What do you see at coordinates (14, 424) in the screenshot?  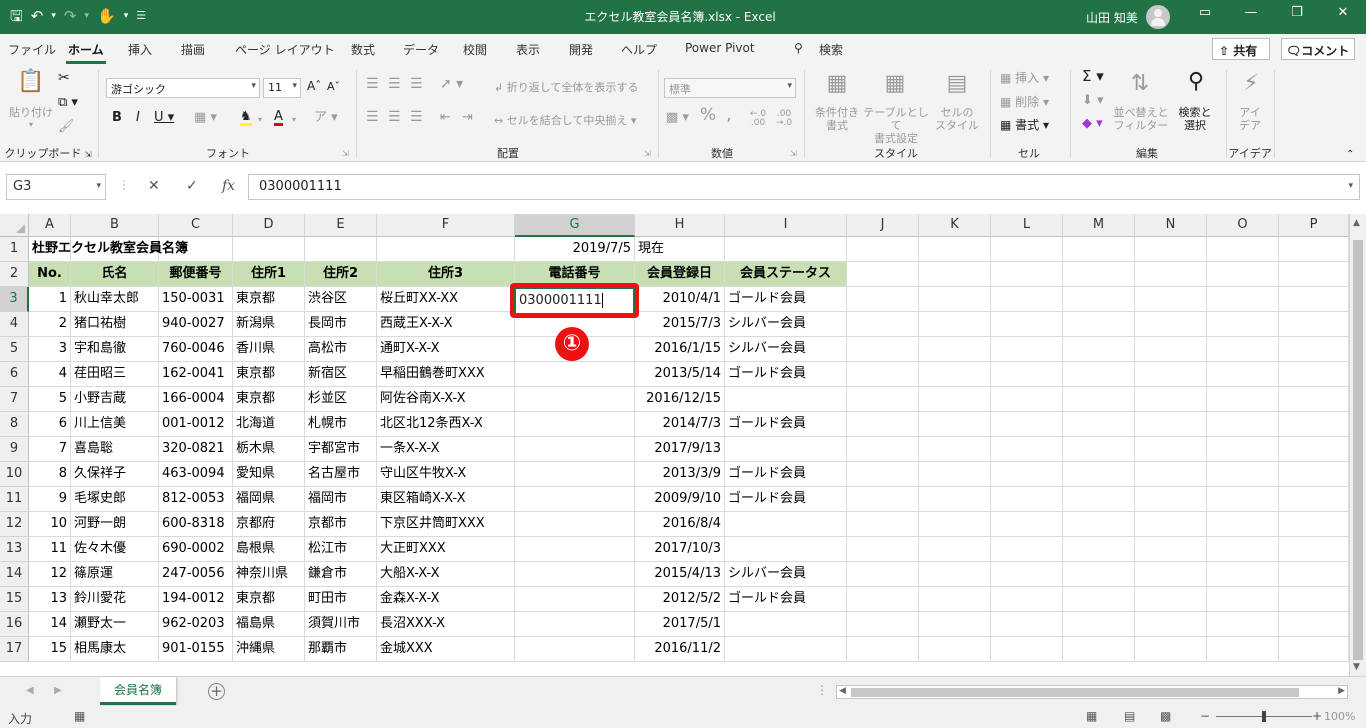 I see `row-header-8: 8` at bounding box center [14, 424].